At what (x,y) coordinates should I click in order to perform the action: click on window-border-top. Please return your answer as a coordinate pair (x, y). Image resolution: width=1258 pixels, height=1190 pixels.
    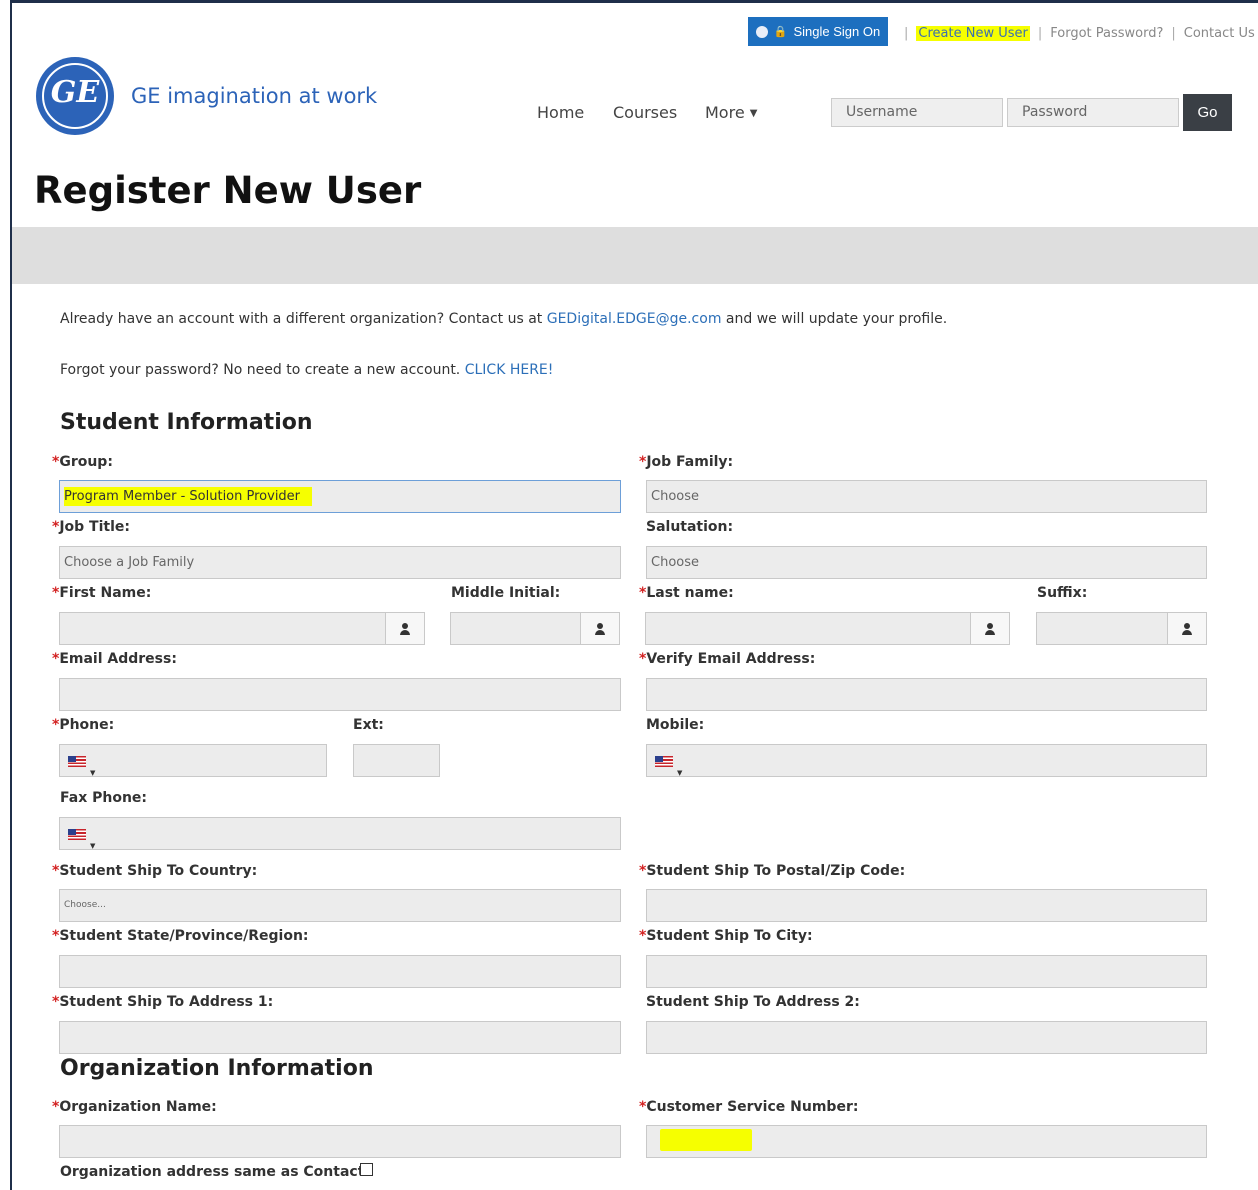
    Looking at the image, I should click on (634, 1).